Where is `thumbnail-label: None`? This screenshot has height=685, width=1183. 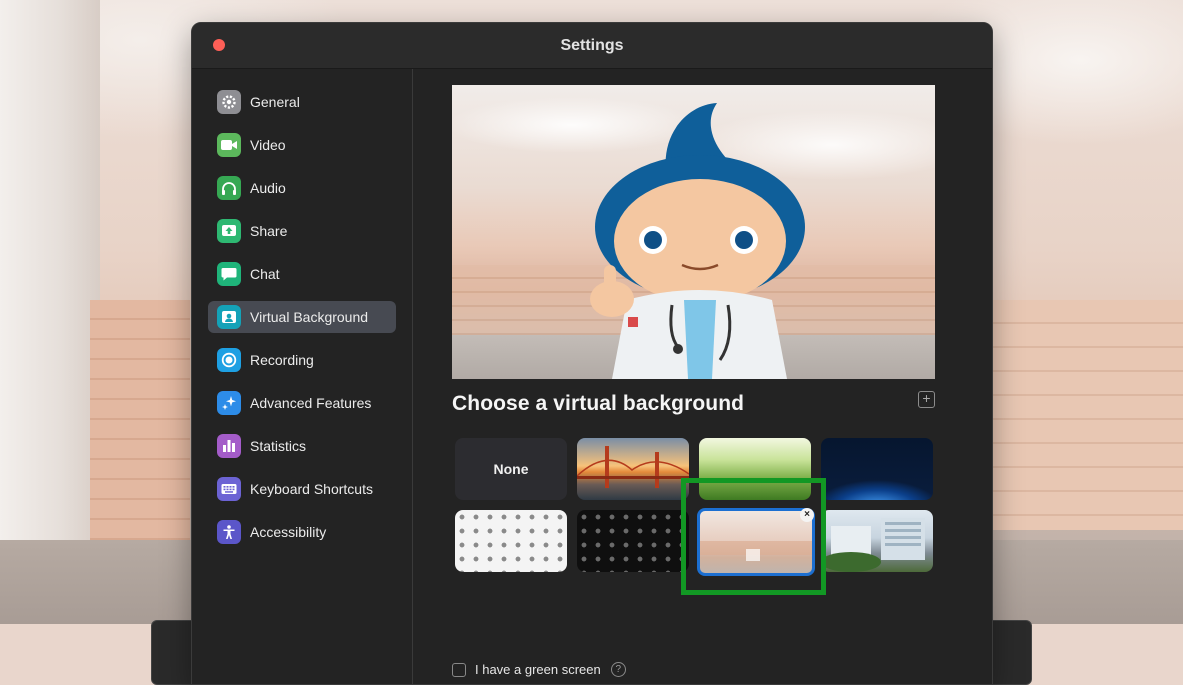 thumbnail-label: None is located at coordinates (511, 469).